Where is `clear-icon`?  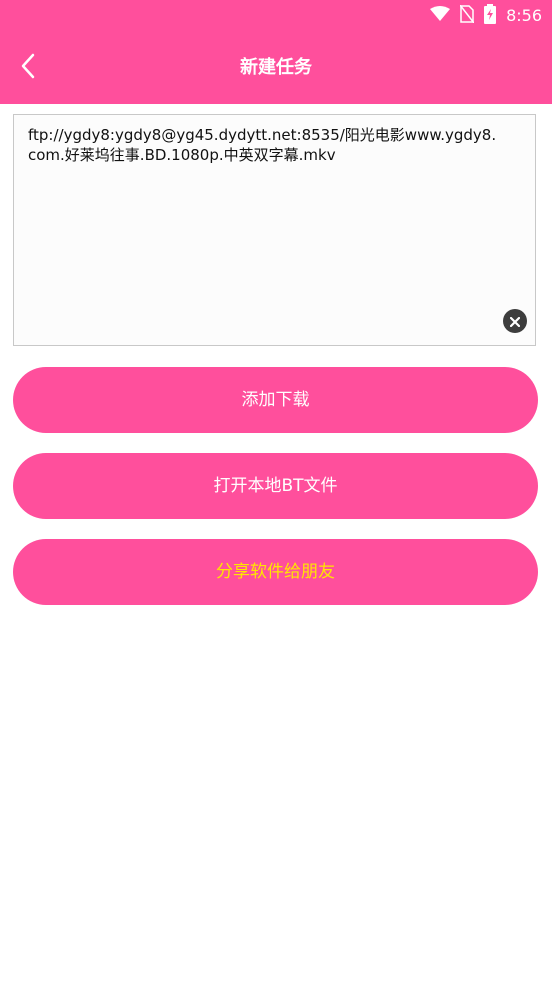
clear-icon is located at coordinates (515, 321).